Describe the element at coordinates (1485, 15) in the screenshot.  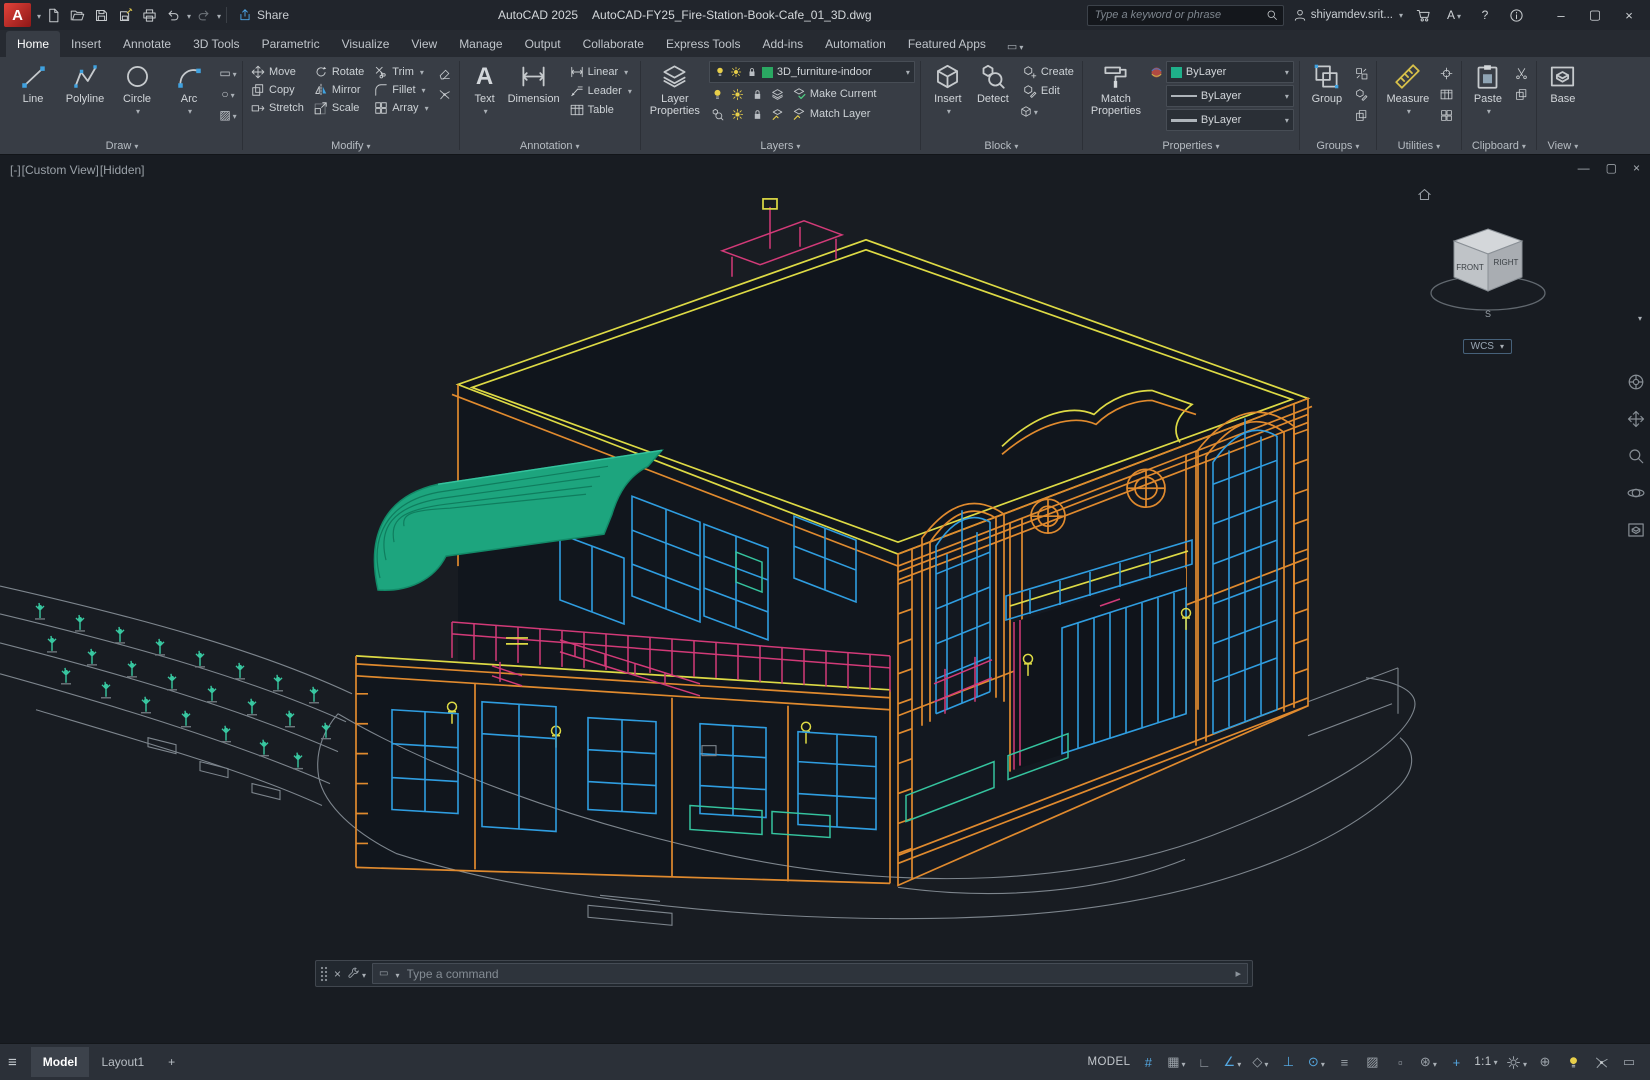
I see `help-button: ?` at that location.